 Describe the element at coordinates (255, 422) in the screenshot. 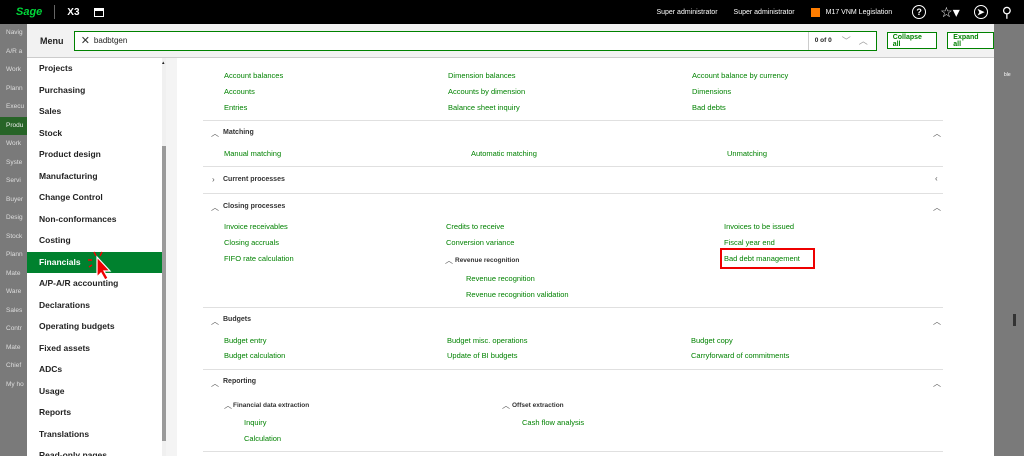

I see `link-inquiry: Inquiry` at that location.